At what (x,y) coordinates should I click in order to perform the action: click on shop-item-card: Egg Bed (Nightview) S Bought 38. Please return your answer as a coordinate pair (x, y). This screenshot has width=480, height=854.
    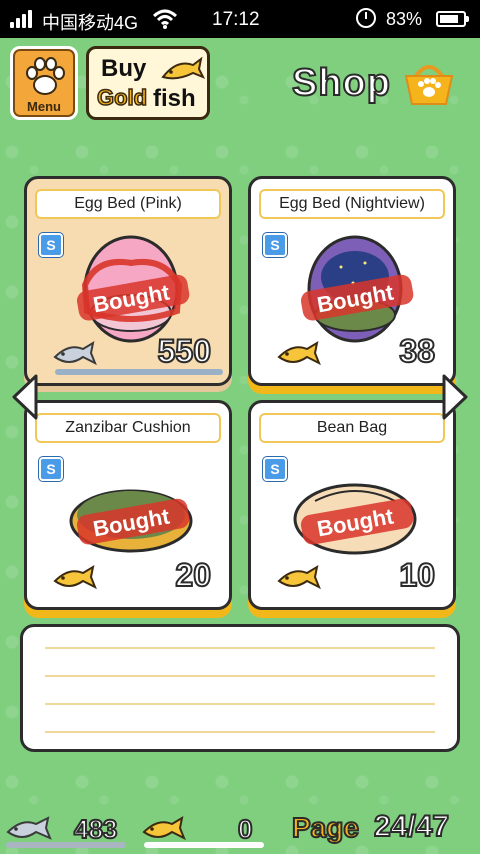
    Looking at the image, I should click on (352, 281).